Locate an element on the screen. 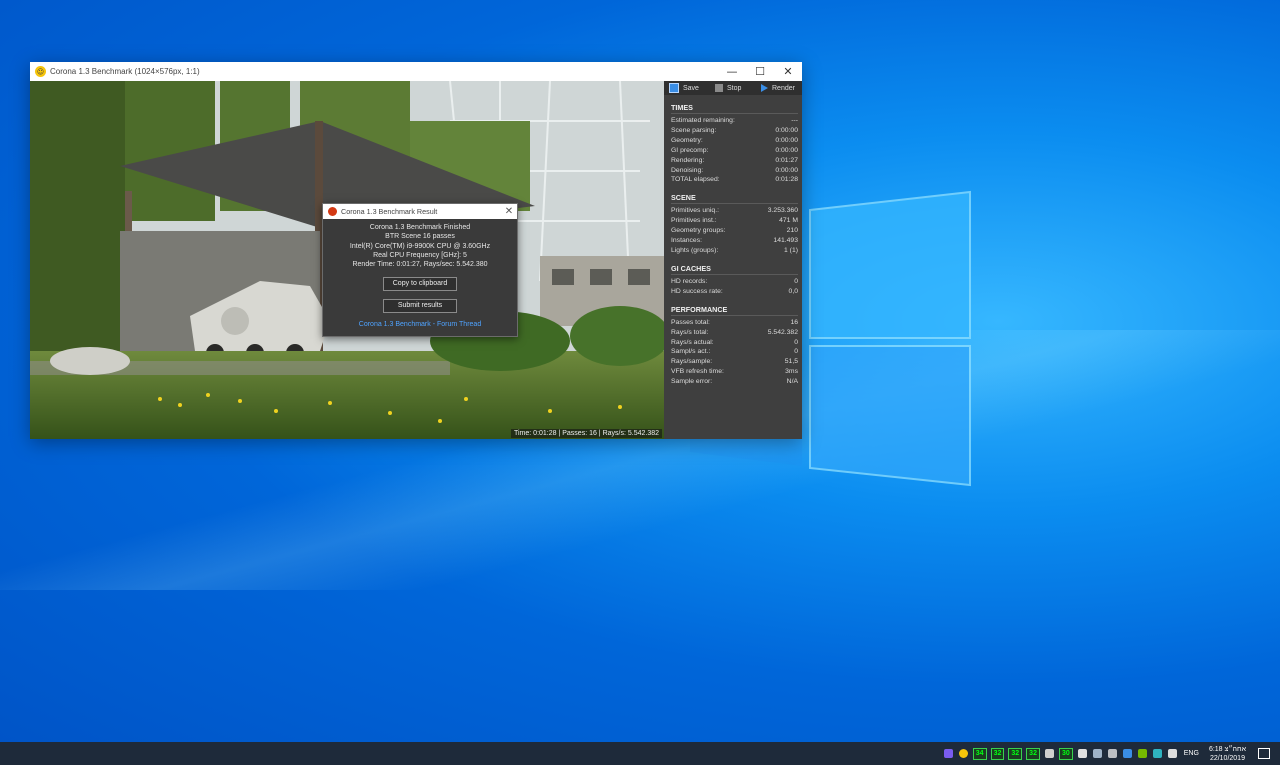 Image resolution: width=1280 pixels, height=765 pixels. notification-center-icon is located at coordinates (1264, 753).